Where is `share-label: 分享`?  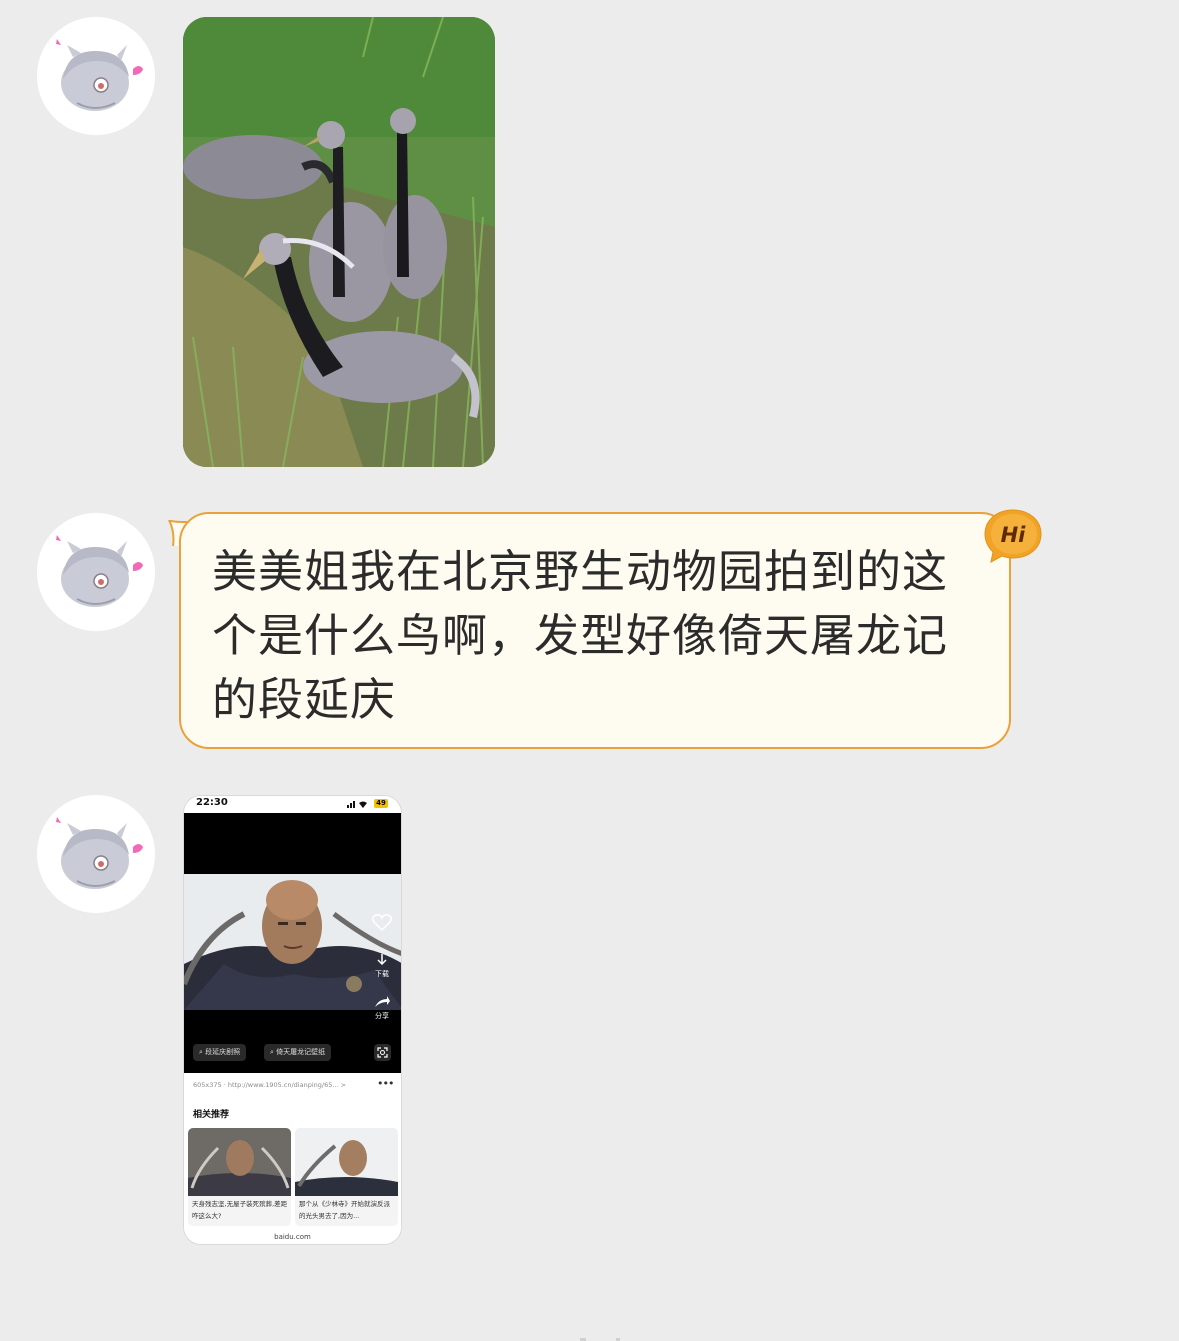
share-label: 分享 is located at coordinates (382, 1016).